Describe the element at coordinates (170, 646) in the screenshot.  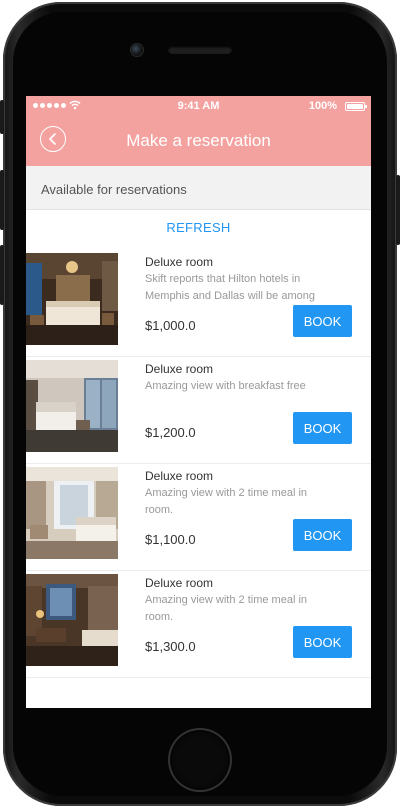
I see `room-price: $1,300.0` at that location.